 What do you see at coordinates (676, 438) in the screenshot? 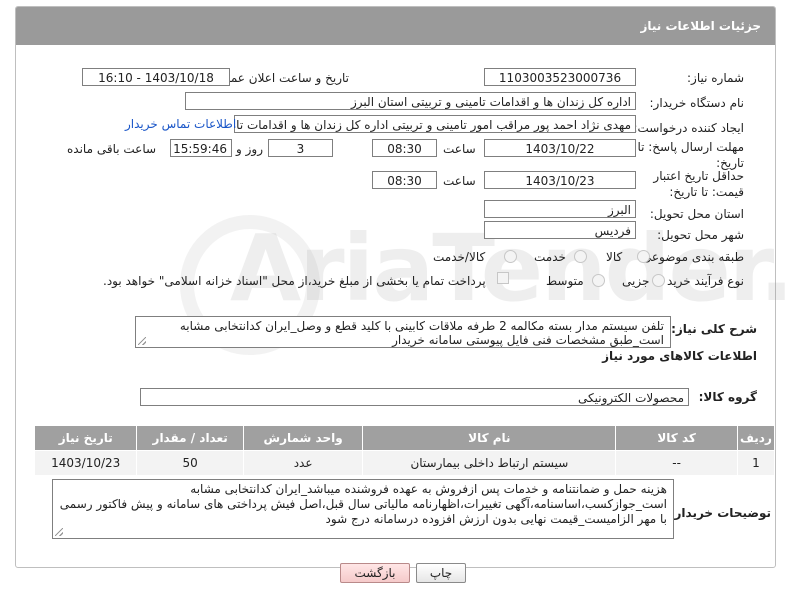
I see `col-item-code: کد کالا` at bounding box center [676, 438].